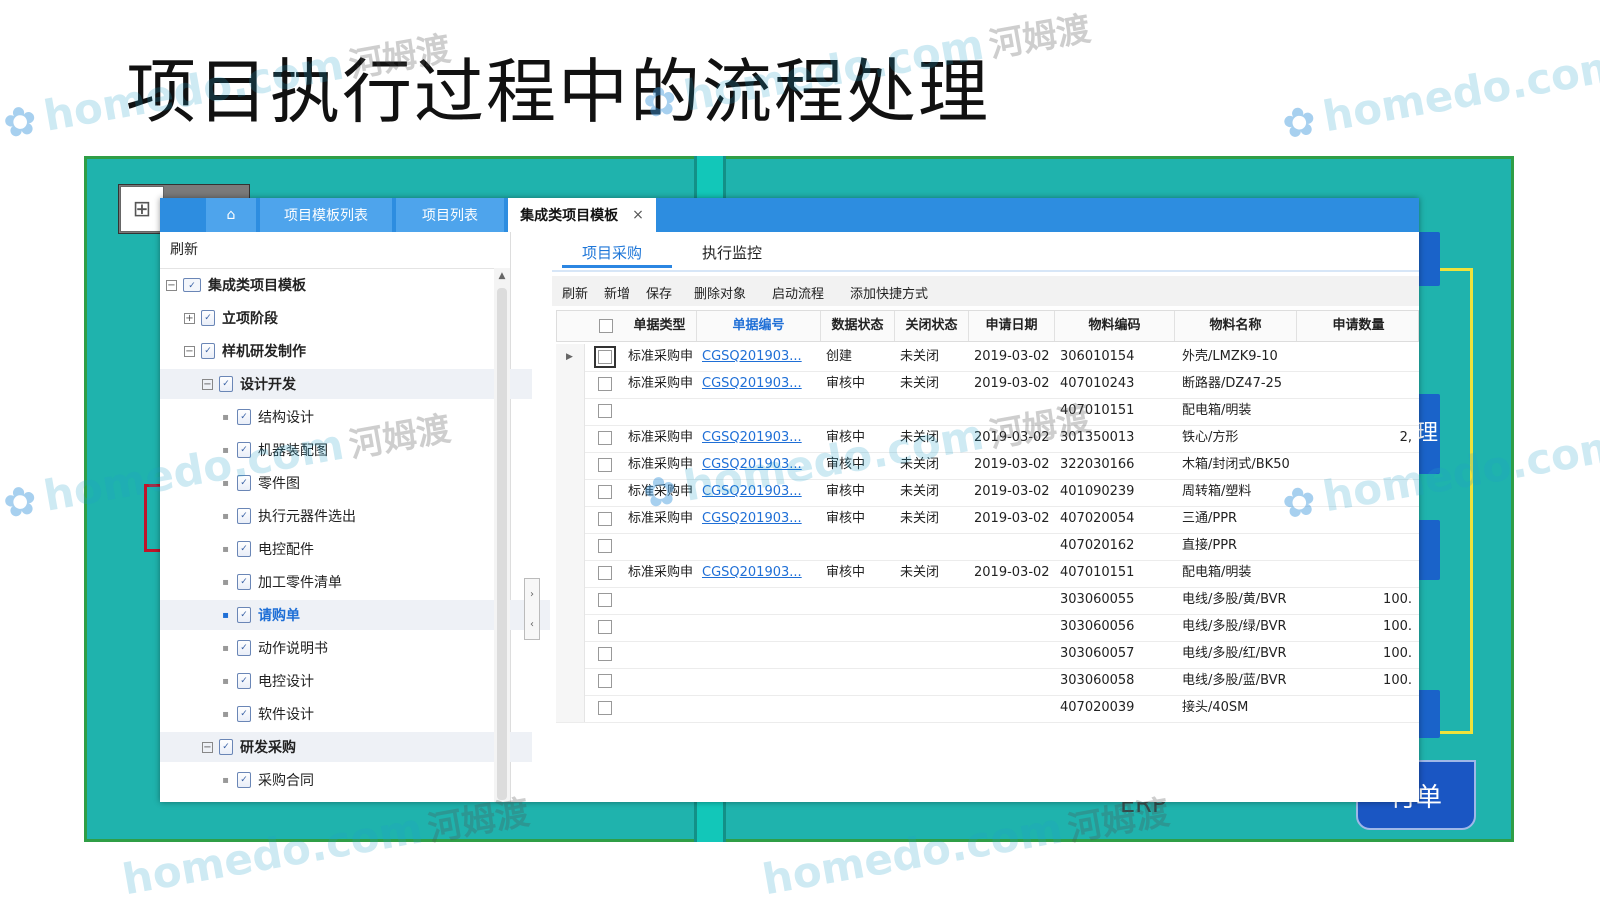 The image size is (1600, 904). What do you see at coordinates (889, 292) in the screenshot?
I see `add-shortcut-button: 添加快捷方式` at bounding box center [889, 292].